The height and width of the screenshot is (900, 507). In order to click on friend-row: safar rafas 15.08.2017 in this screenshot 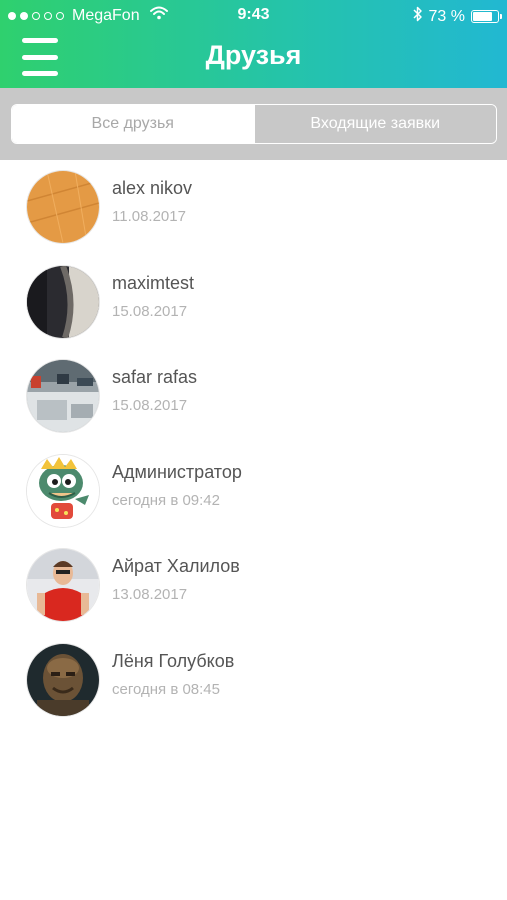, I will do `click(253, 396)`.